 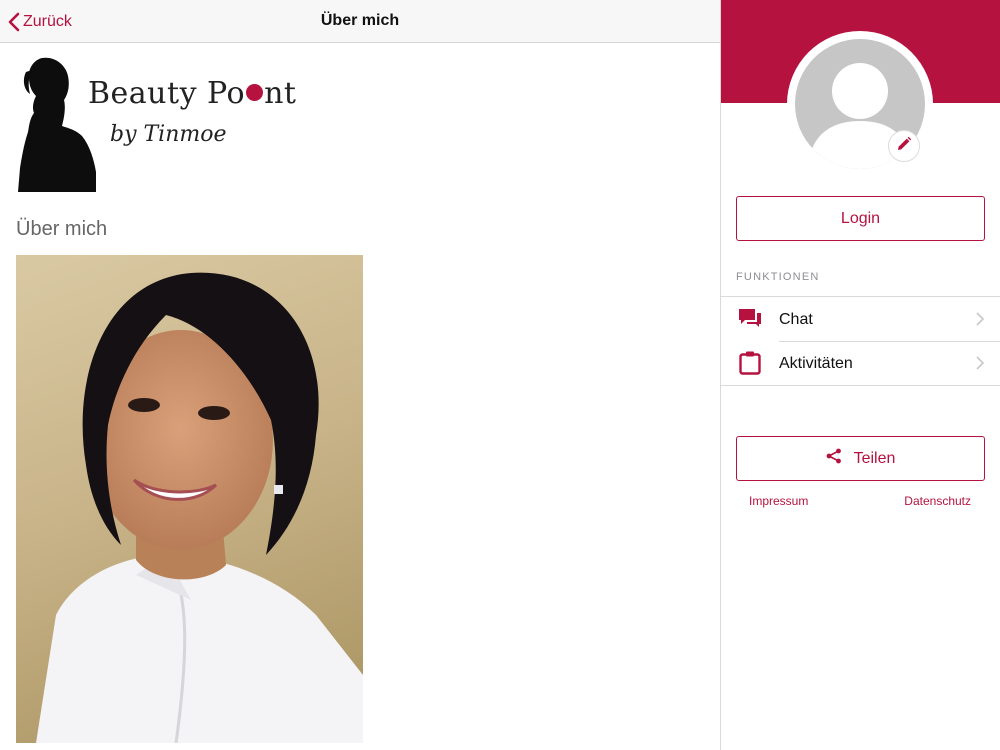 I want to click on edit-avatar-button, so click(x=904, y=146).